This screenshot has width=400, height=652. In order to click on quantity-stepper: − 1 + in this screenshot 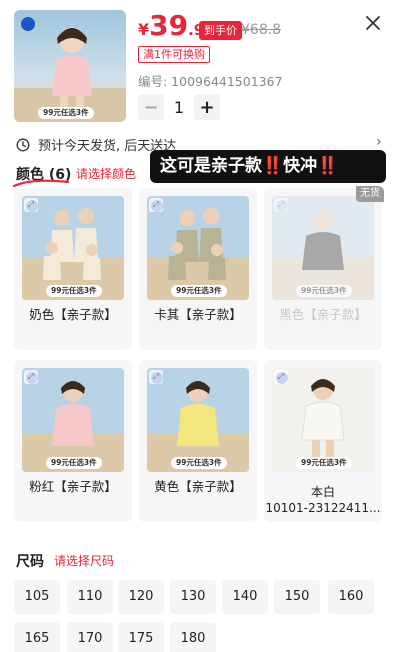, I will do `click(179, 107)`.